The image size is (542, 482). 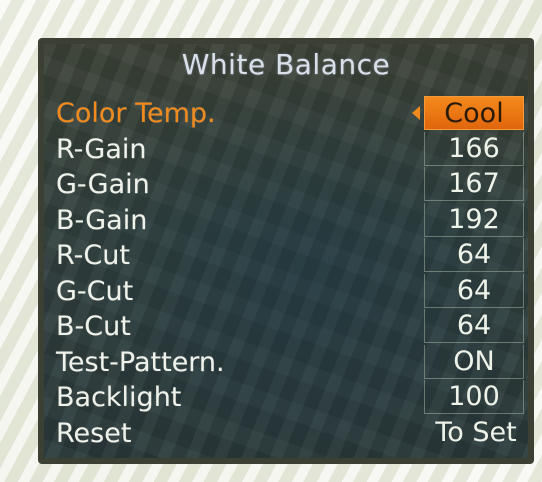 What do you see at coordinates (103, 184) in the screenshot?
I see `g-gain-label: G-Gain` at bounding box center [103, 184].